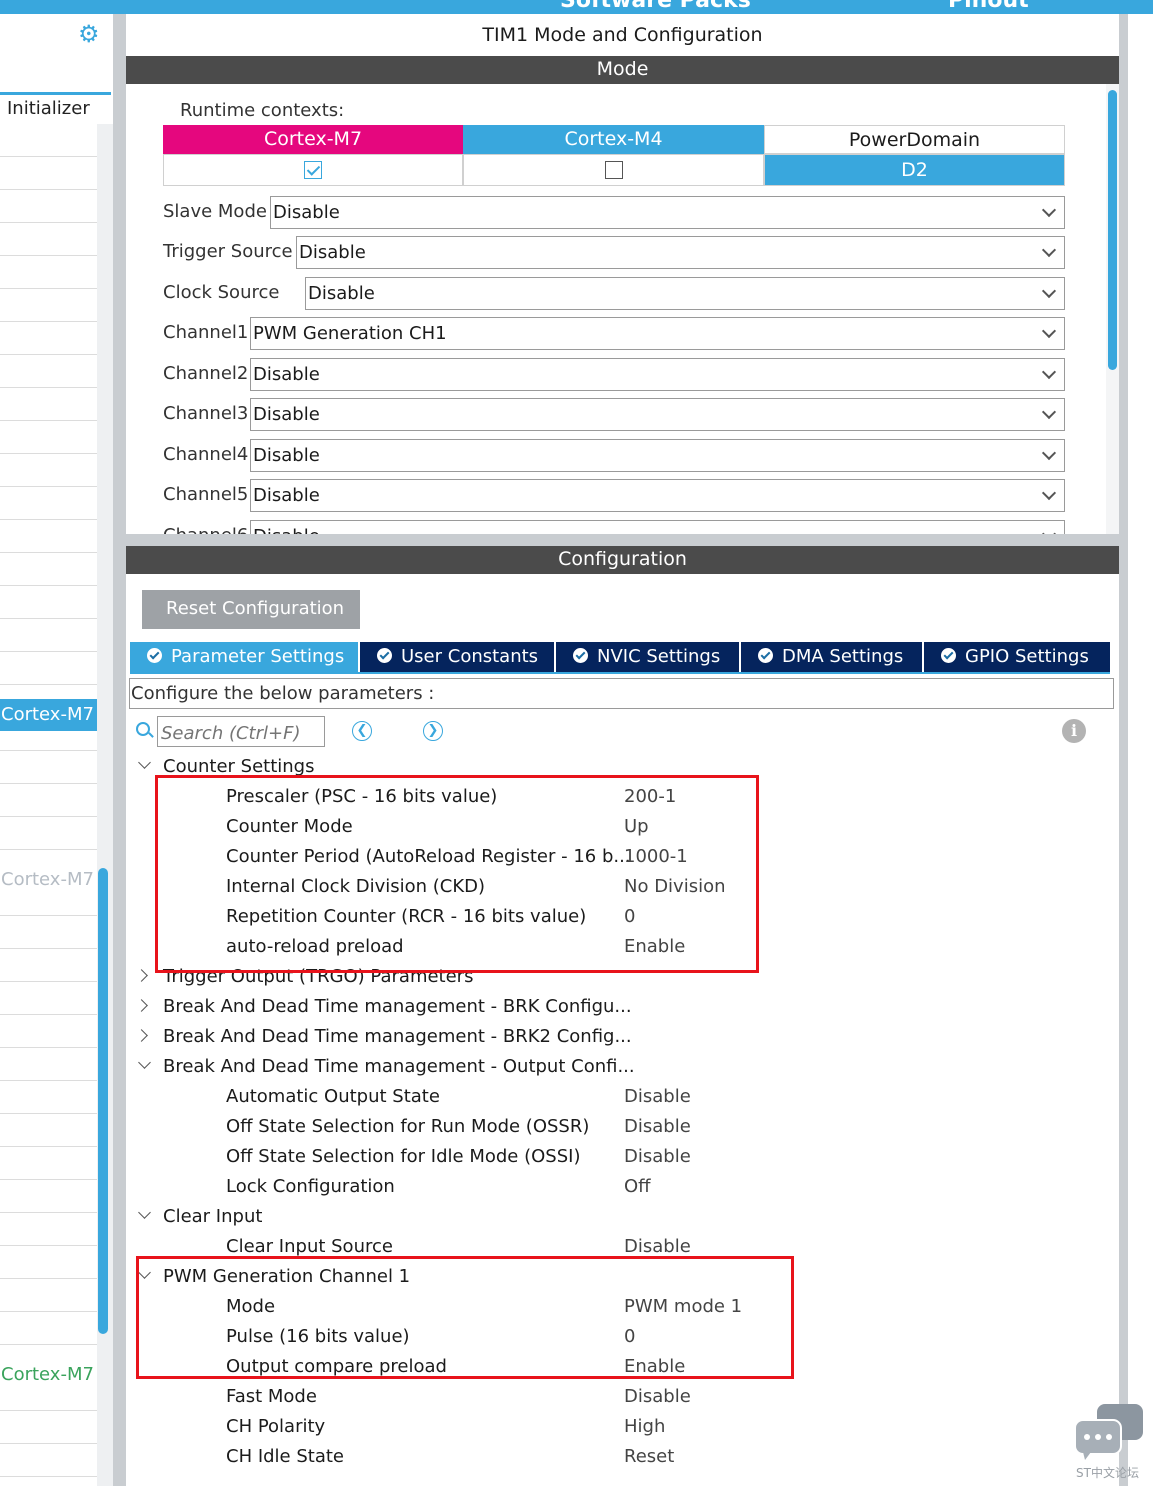 This screenshot has height=1486, width=1153. What do you see at coordinates (362, 731) in the screenshot?
I see `previous-result-icon: ❮` at bounding box center [362, 731].